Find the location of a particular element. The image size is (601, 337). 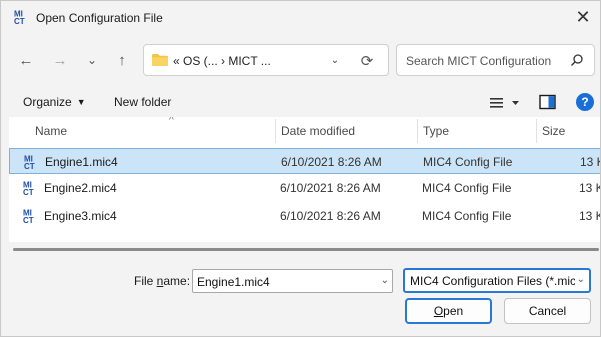

horizontal-scrollbar is located at coordinates (306, 249).